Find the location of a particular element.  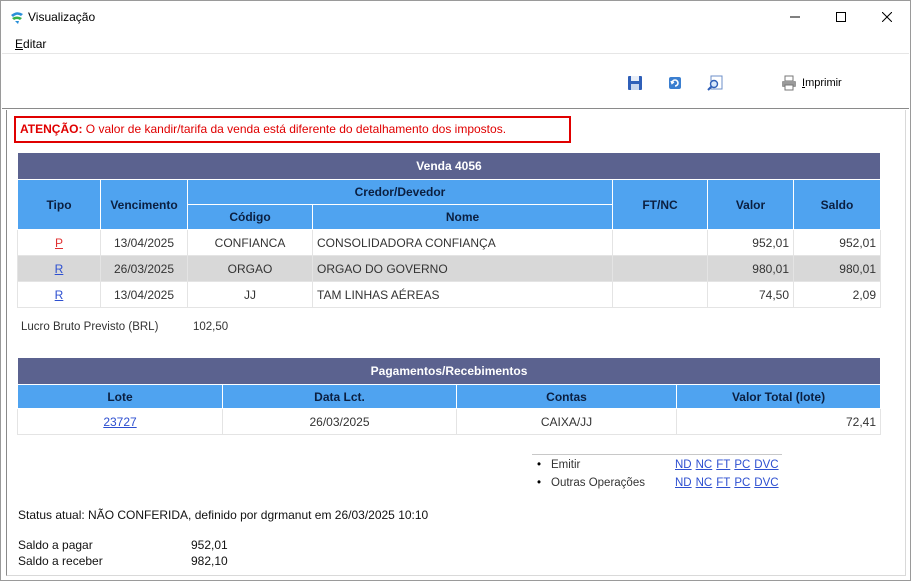

saldo-pagar-label: Saldo a pagar is located at coordinates (55, 545).